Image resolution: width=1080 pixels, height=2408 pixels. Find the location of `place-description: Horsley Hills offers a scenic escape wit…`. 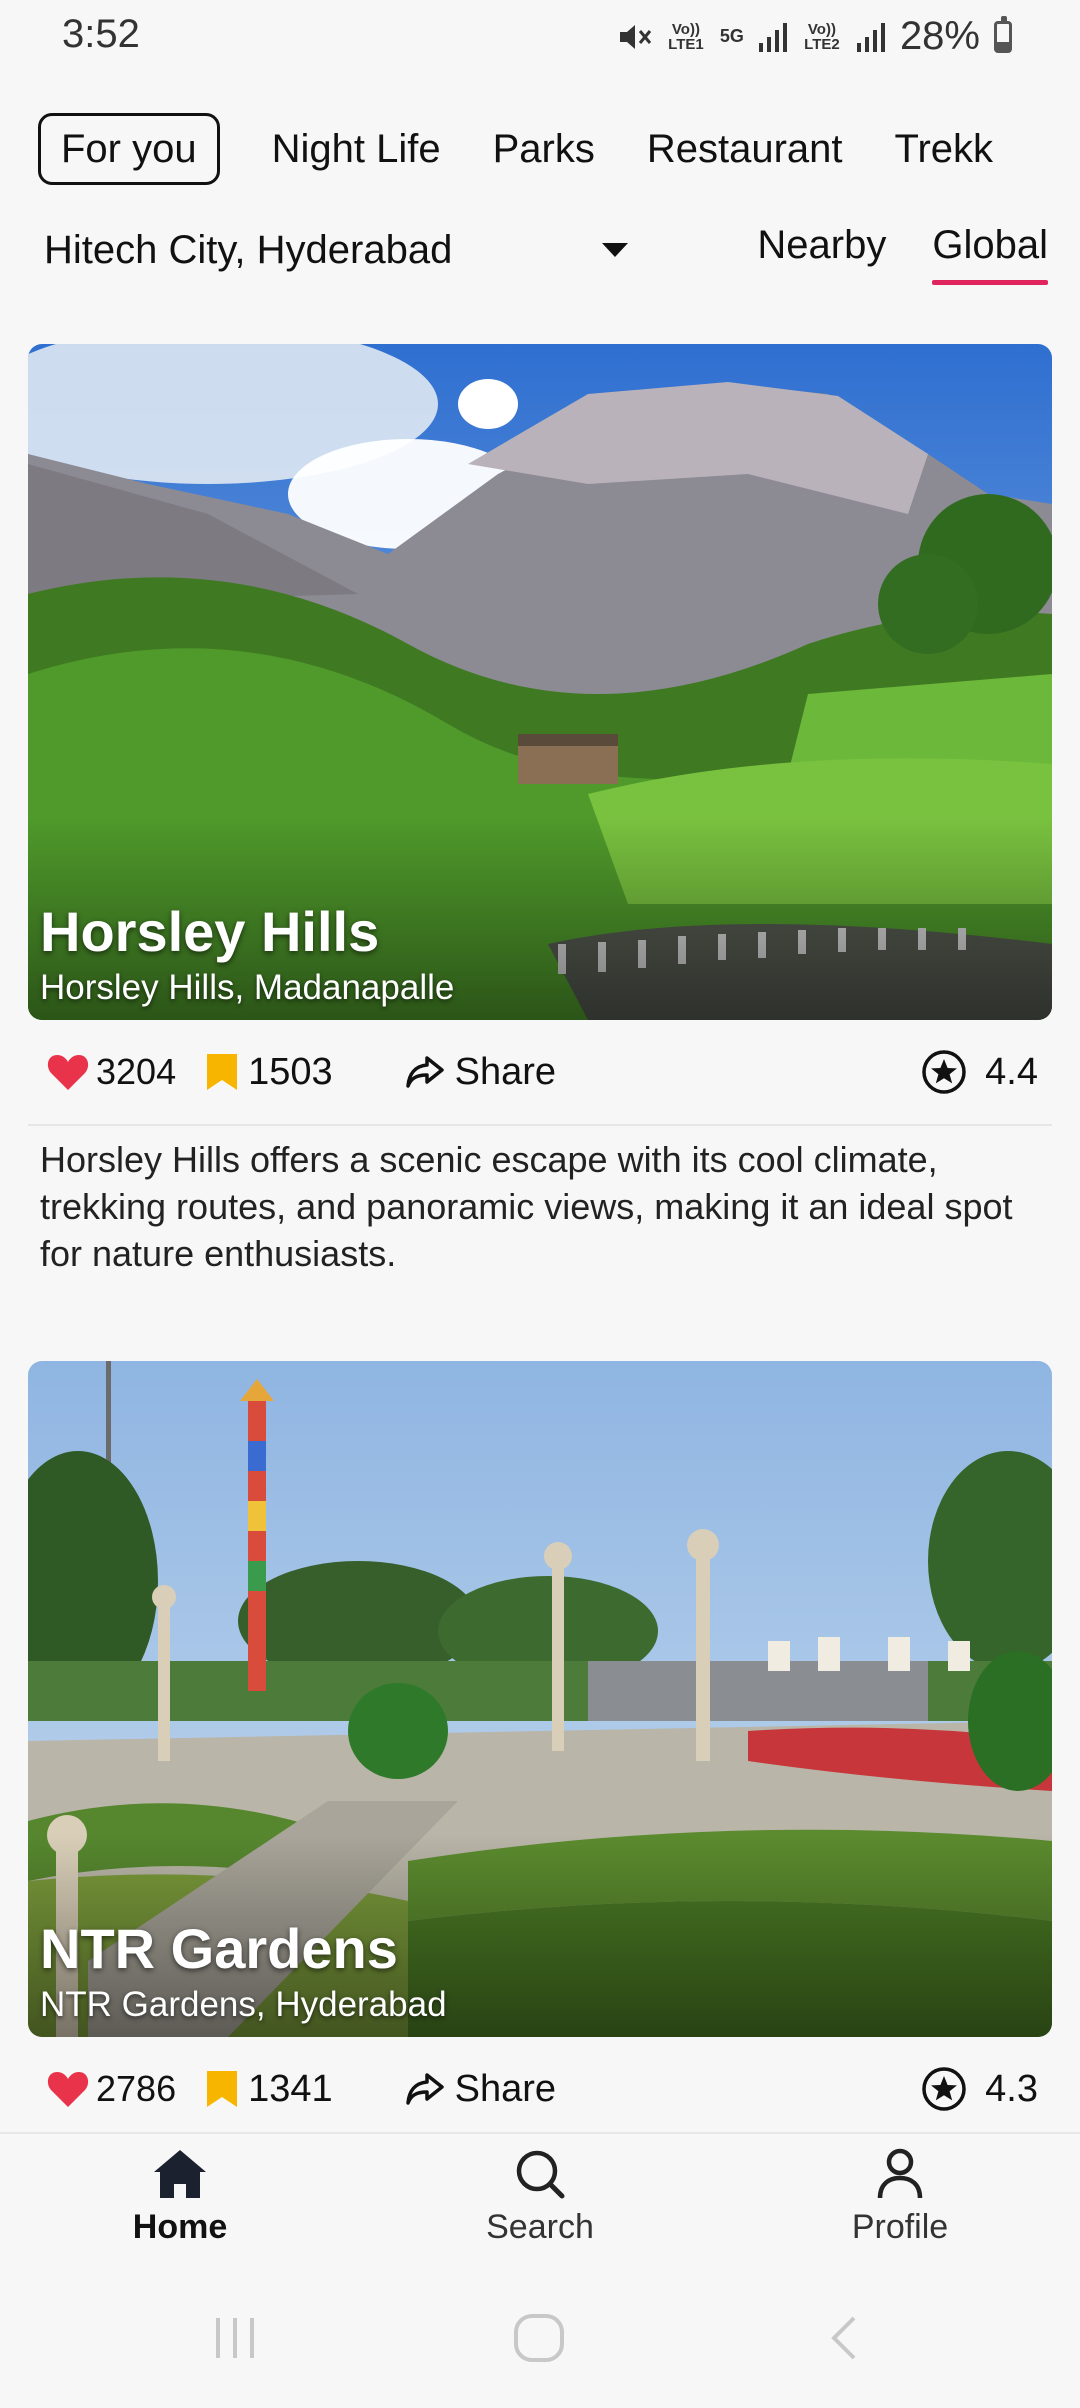

place-description: Horsley Hills offers a scenic escape wit… is located at coordinates (526, 1206).